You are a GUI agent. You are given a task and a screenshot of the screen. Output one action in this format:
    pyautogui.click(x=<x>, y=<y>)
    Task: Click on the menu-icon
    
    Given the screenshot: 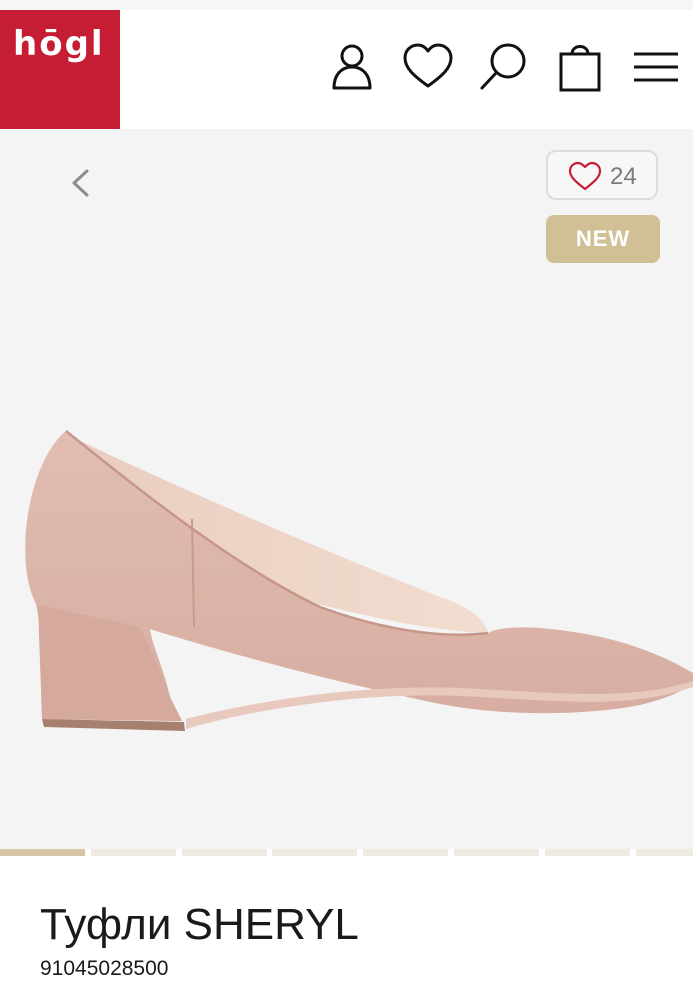 What is the action you would take?
    pyautogui.click(x=656, y=67)
    